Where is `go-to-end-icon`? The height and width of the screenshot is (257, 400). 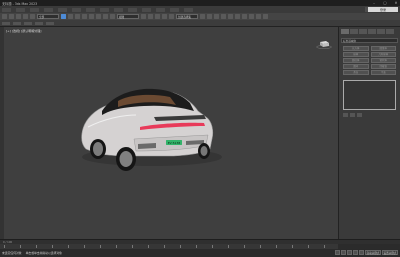 go-to-end-icon is located at coordinates (361, 252).